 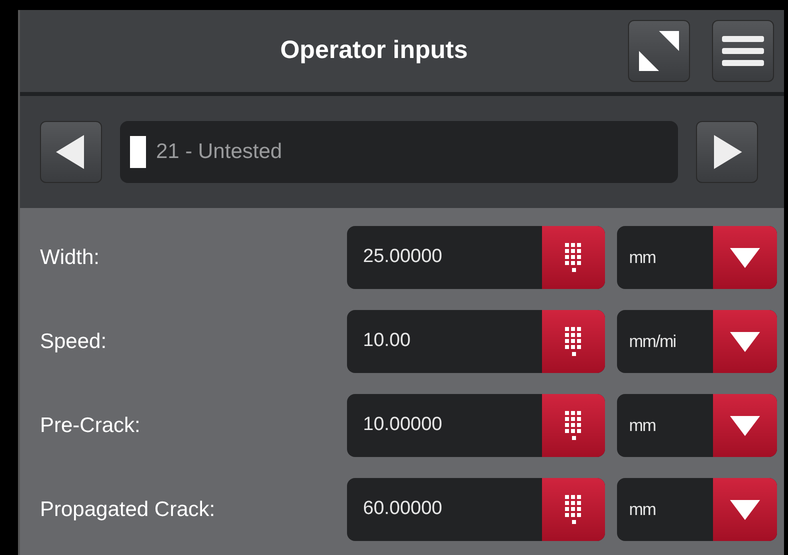 I want to click on window-title: Operator inputs, so click(x=374, y=50).